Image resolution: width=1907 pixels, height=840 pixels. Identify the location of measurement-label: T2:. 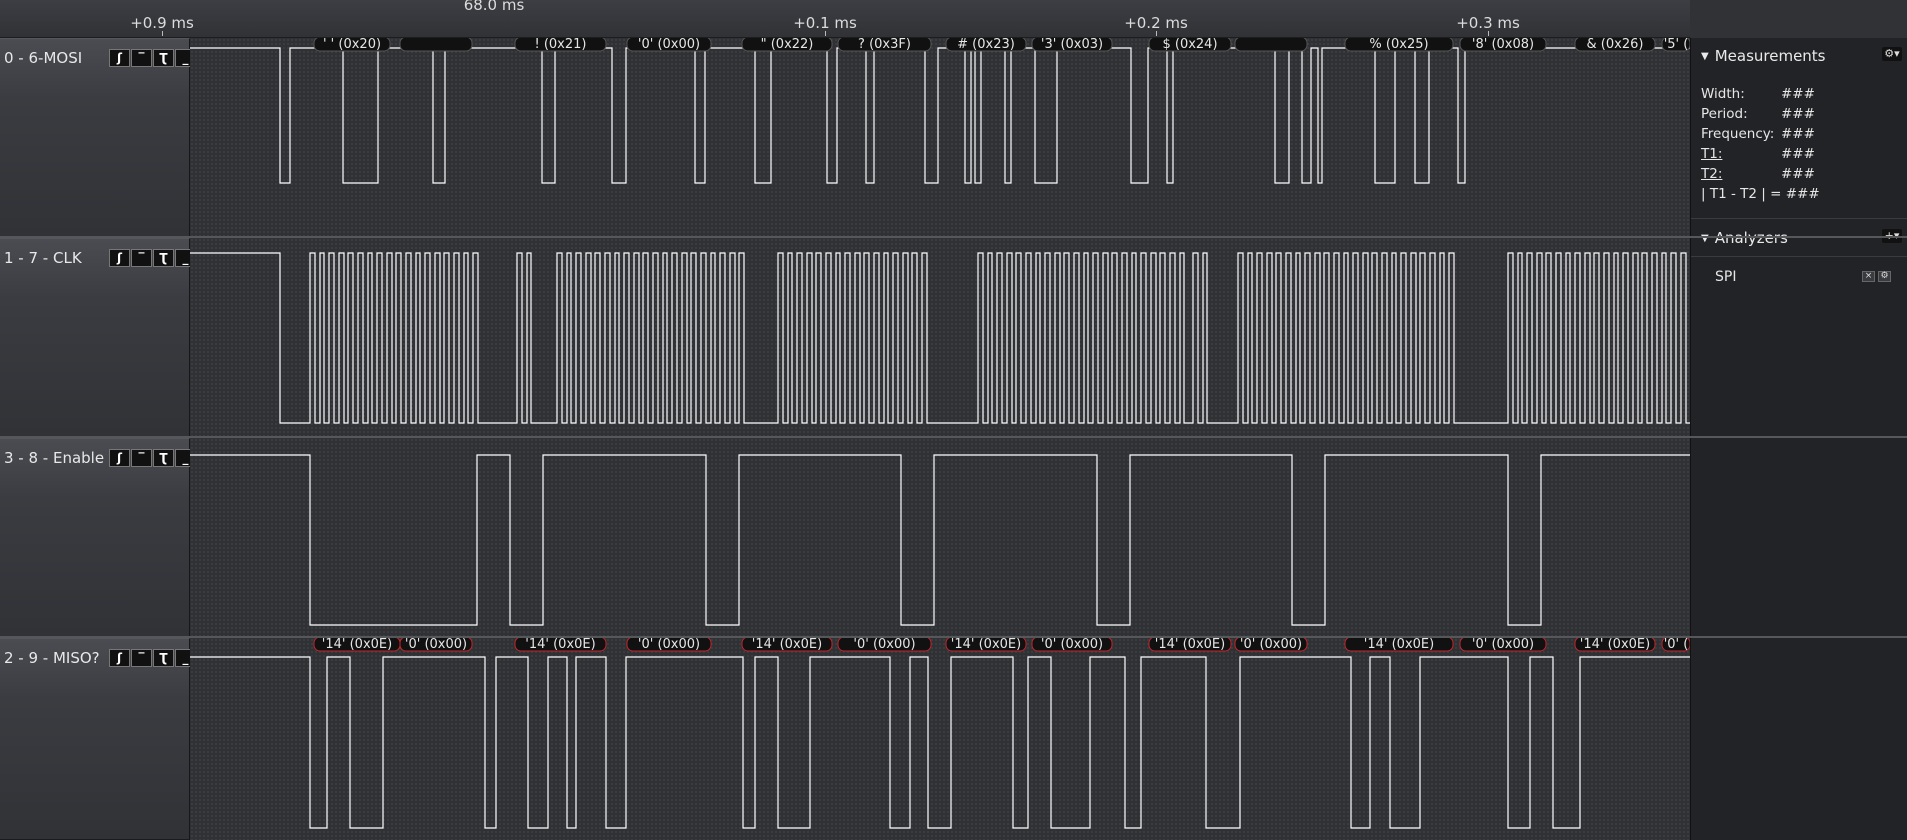
(1712, 174).